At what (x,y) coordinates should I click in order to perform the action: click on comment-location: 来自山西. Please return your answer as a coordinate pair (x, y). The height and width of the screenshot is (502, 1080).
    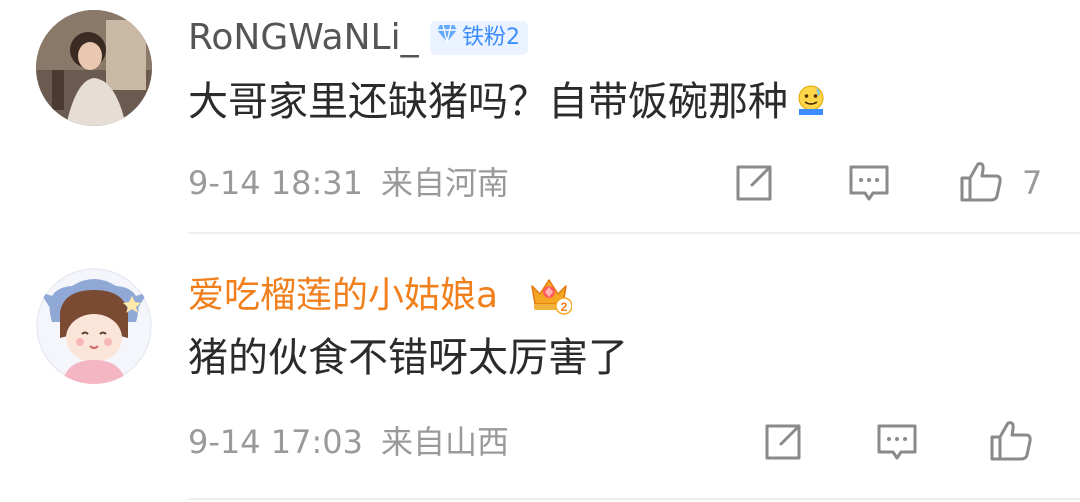
    Looking at the image, I should click on (445, 442).